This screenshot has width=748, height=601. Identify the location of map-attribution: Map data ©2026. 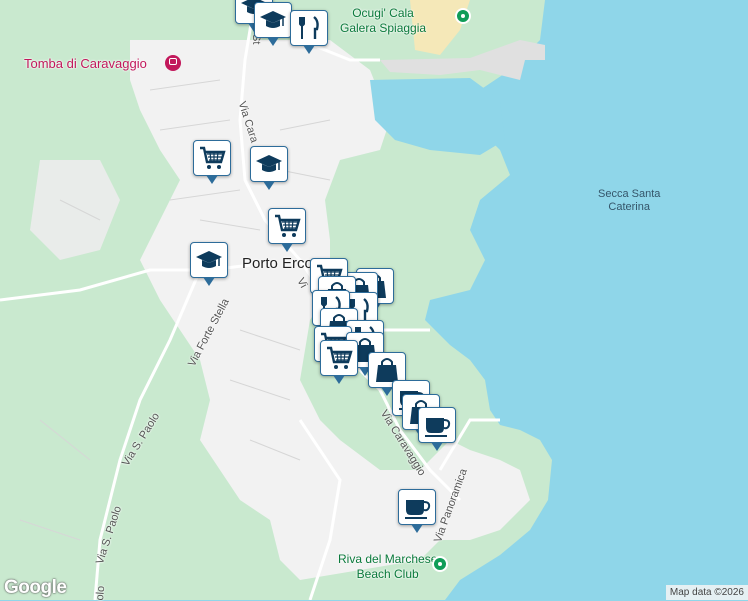
(706, 592).